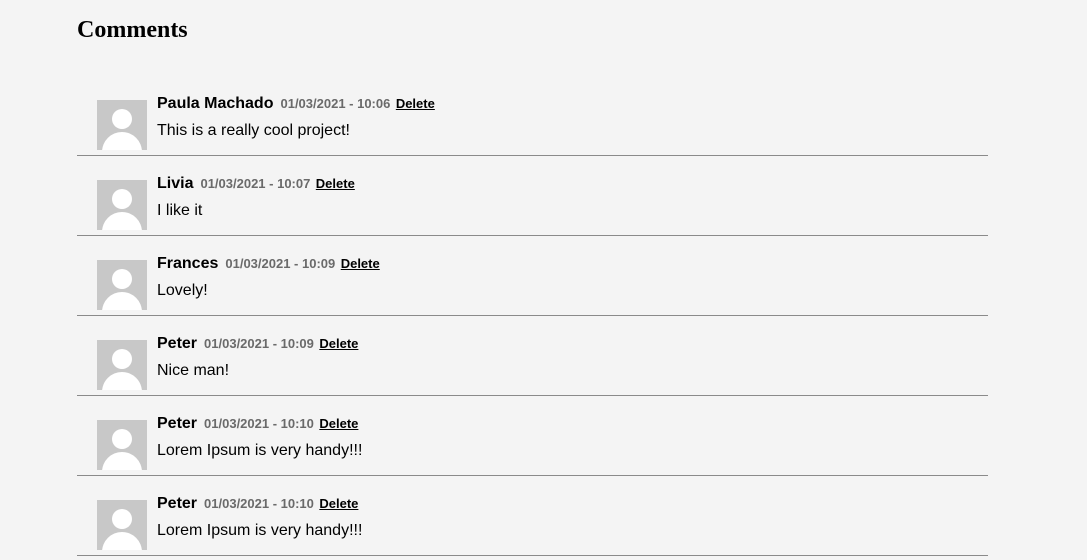 This screenshot has height=560, width=1087. Describe the element at coordinates (335, 103) in the screenshot. I see `comment-date: 01/03/2021 - 10:06` at that location.